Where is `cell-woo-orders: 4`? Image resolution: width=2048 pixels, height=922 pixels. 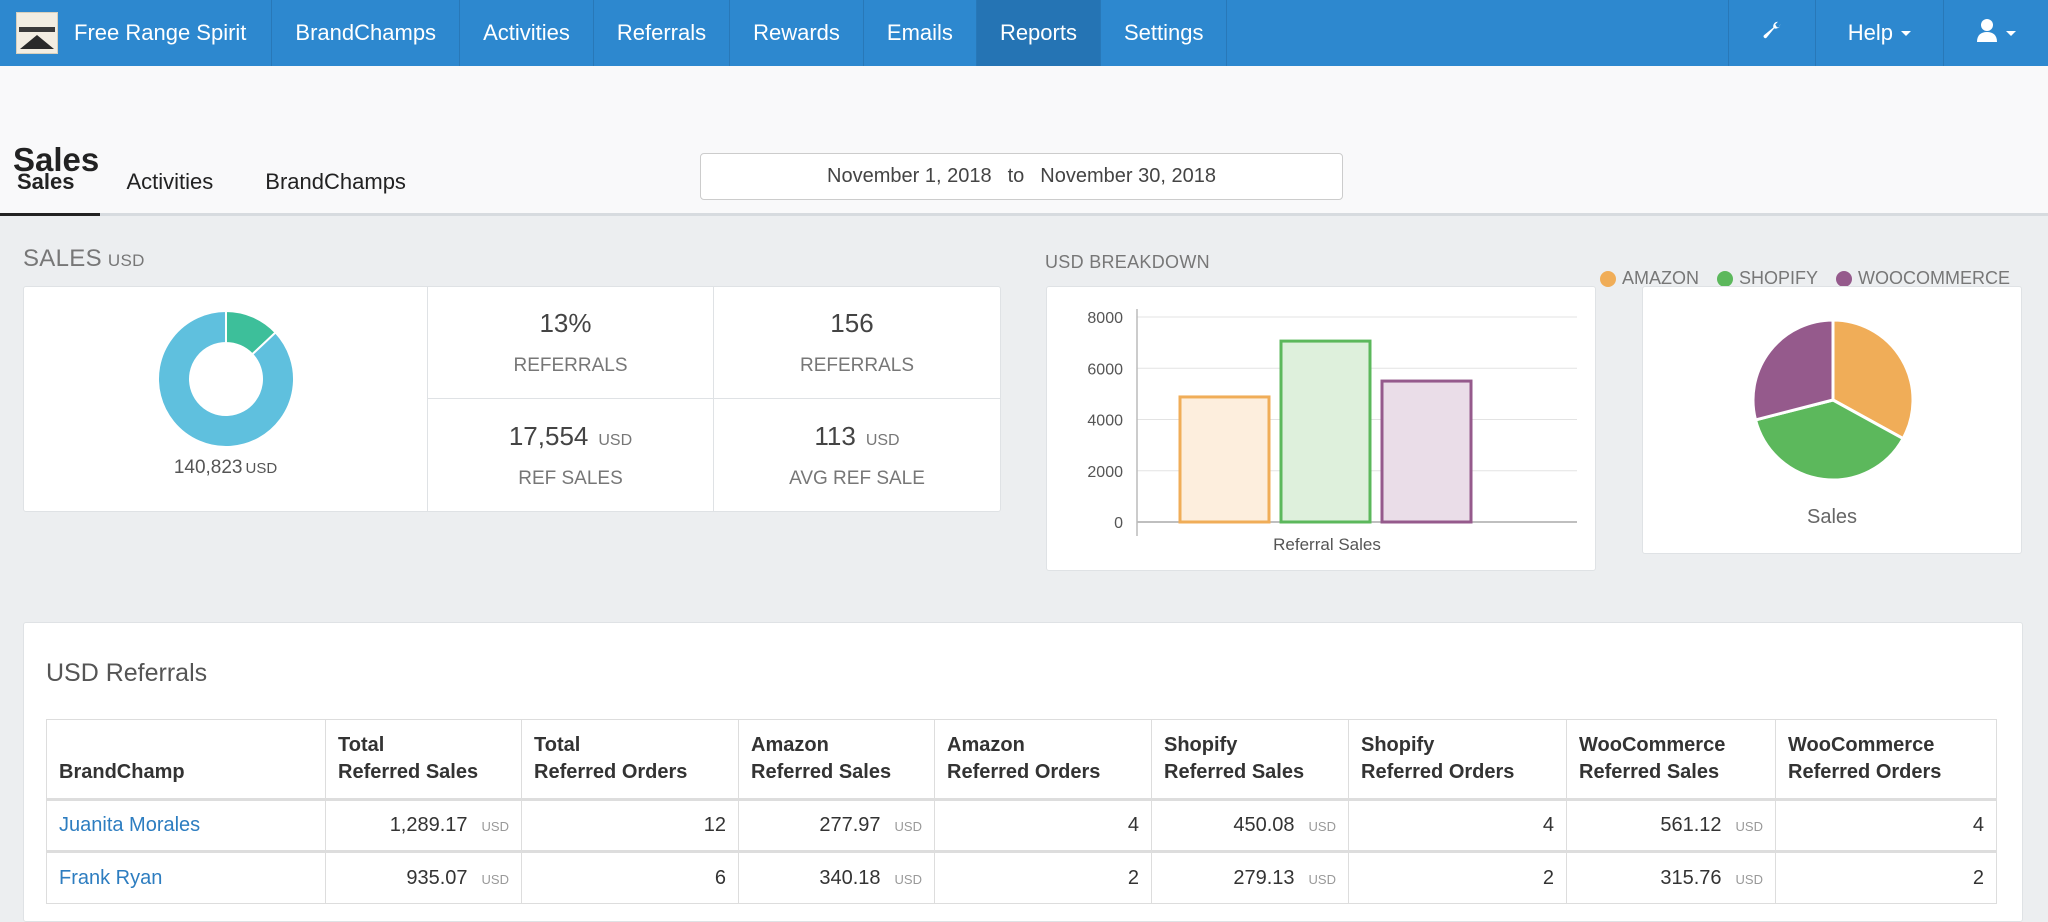 cell-woo-orders: 4 is located at coordinates (1886, 825).